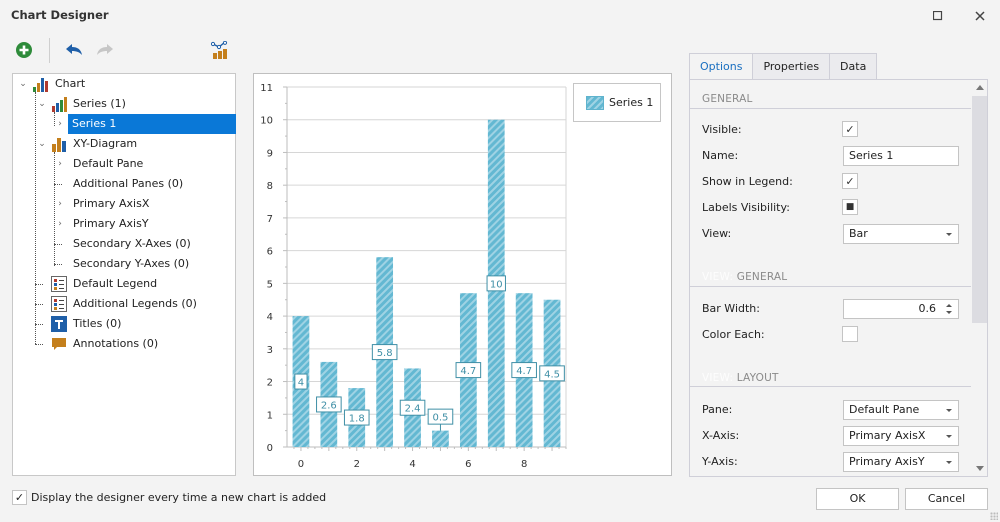 This screenshot has width=1000, height=522. Describe the element at coordinates (731, 308) in the screenshot. I see `bar-width-label: Bar Width:` at that location.